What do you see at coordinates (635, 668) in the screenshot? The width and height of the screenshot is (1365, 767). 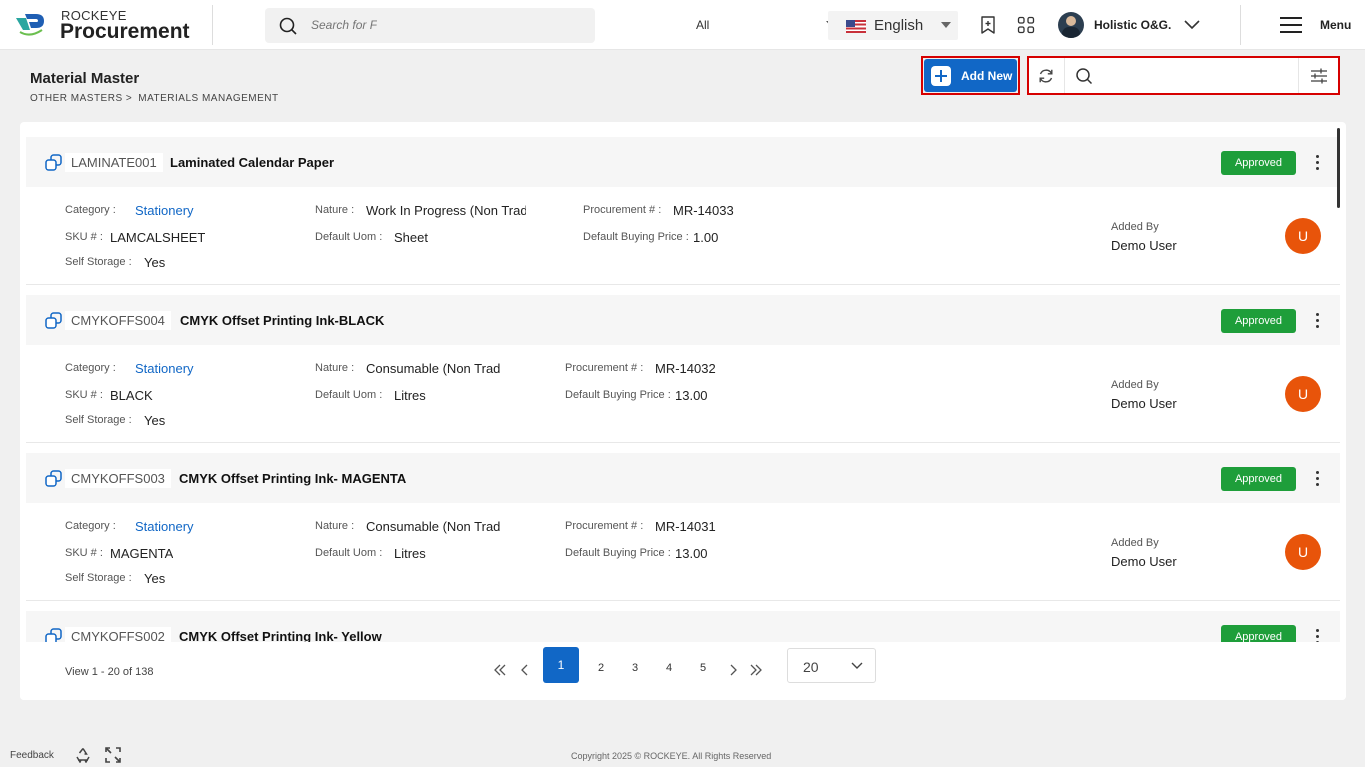 I see `page-3: 3` at bounding box center [635, 668].